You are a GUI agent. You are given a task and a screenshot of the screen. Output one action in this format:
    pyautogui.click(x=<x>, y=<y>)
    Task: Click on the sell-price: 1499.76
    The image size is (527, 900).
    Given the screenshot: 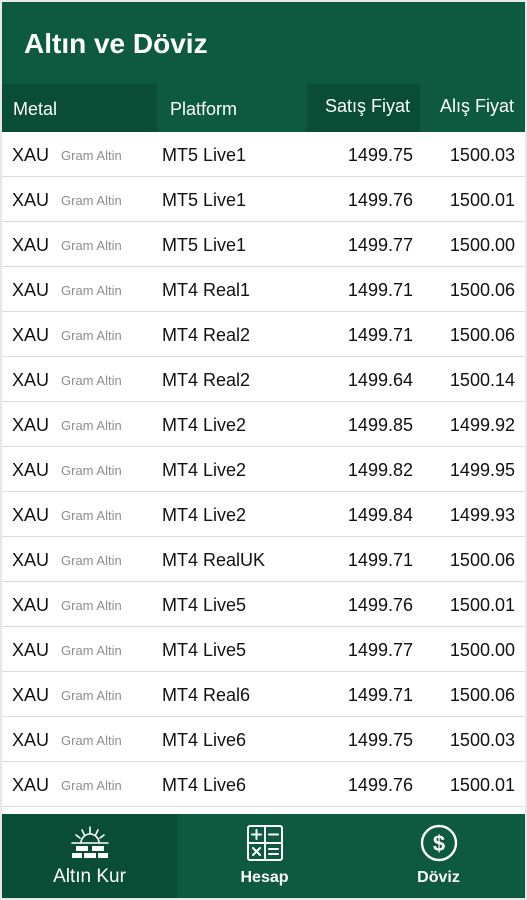 What is the action you would take?
    pyautogui.click(x=380, y=605)
    